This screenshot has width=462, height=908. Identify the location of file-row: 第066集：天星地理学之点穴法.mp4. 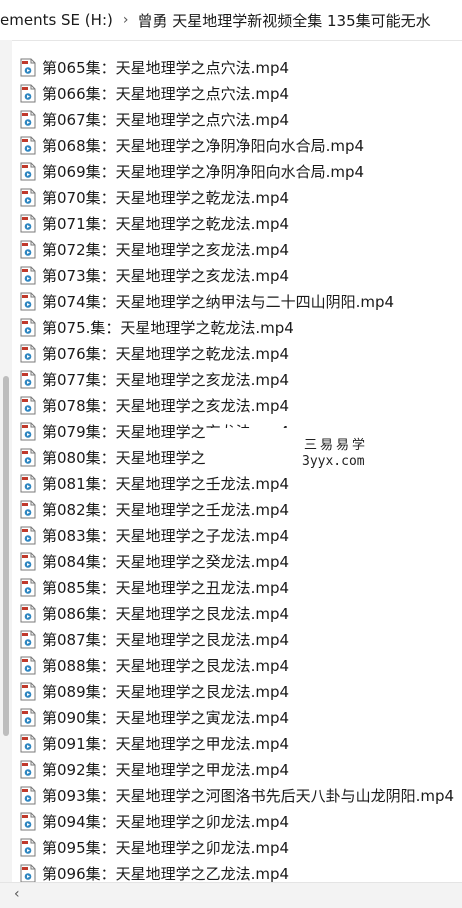
(237, 93).